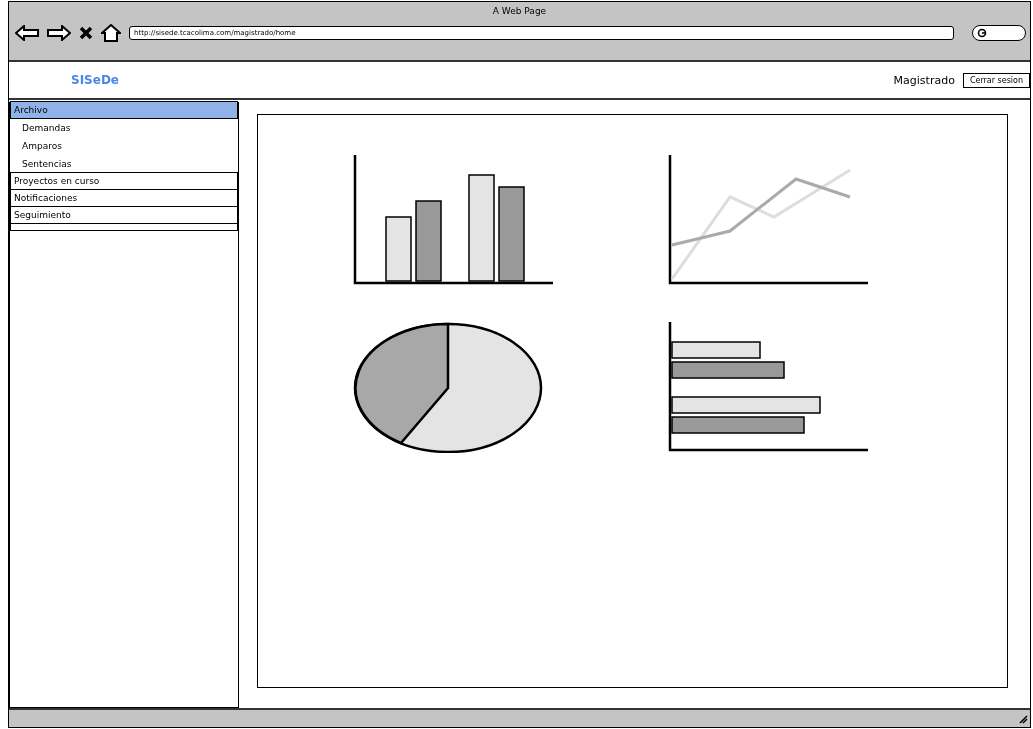 This screenshot has width=1033, height=729. I want to click on back-icon, so click(27, 33).